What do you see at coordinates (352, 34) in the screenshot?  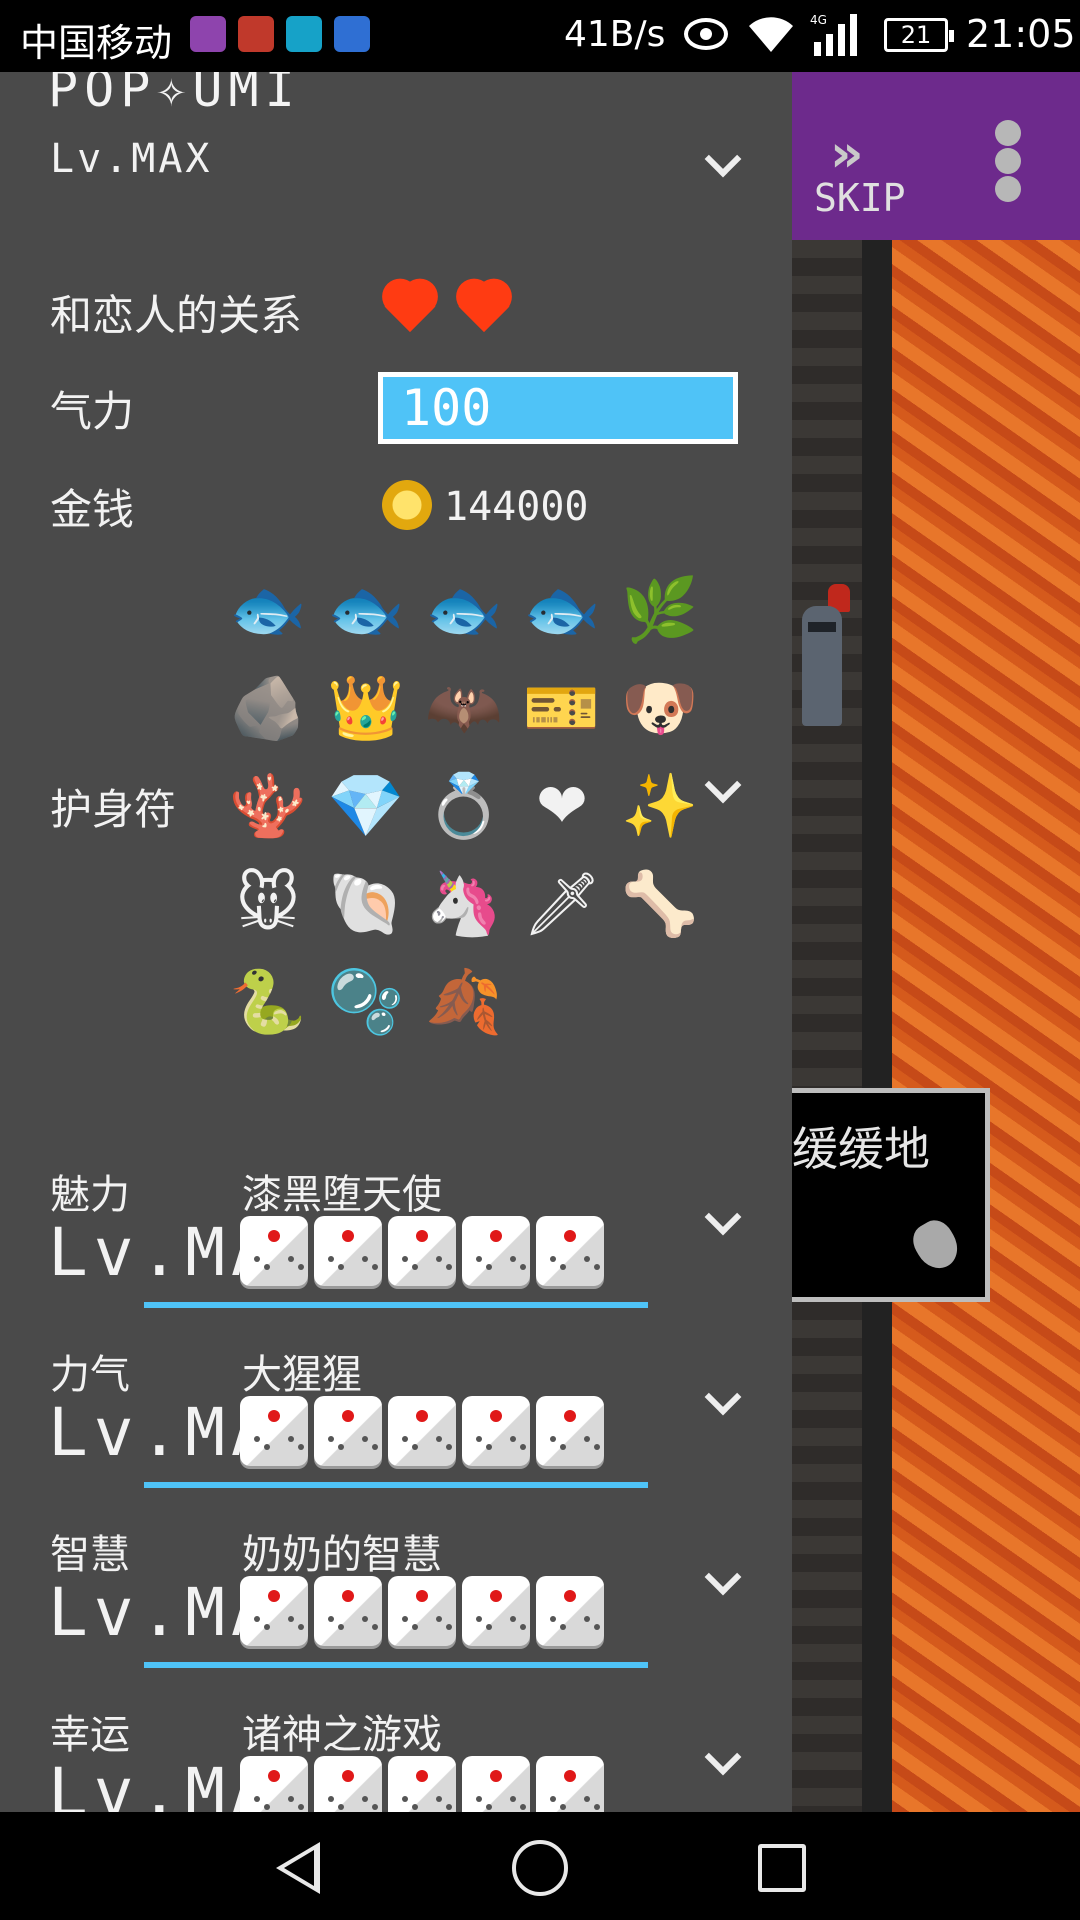 I see `tieba-app-icon` at bounding box center [352, 34].